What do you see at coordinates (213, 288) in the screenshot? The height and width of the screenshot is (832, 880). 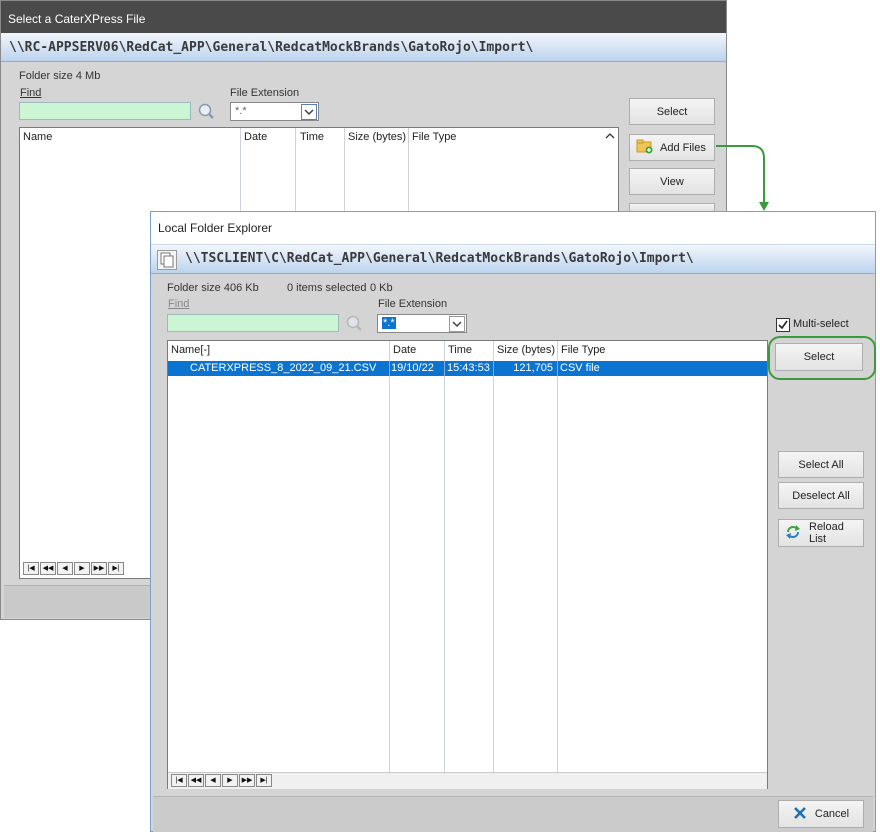 I see `folder-size-label: Folder size 406 Kb` at bounding box center [213, 288].